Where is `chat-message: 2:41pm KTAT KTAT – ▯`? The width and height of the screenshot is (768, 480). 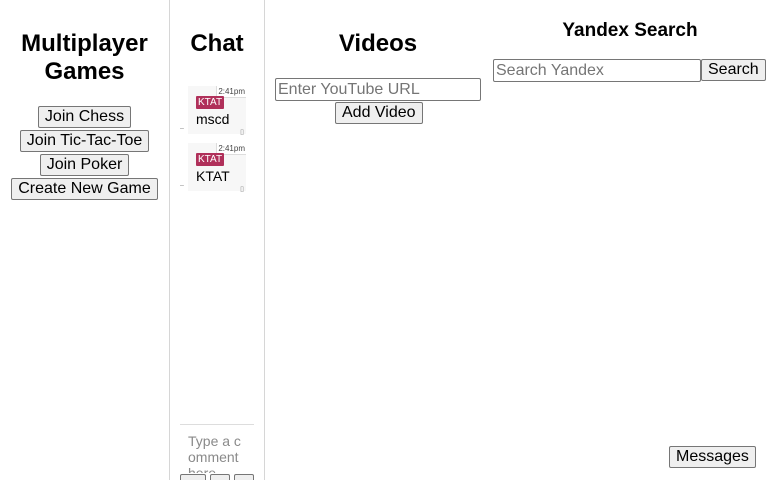
chat-message: 2:41pm KTAT KTAT – ▯ is located at coordinates (213, 168).